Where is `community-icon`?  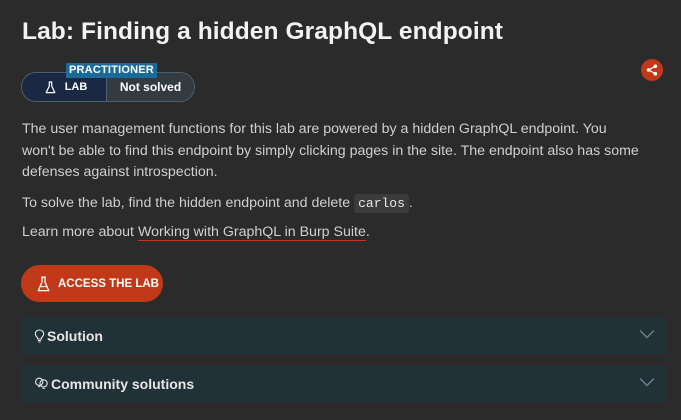
community-icon is located at coordinates (41, 383).